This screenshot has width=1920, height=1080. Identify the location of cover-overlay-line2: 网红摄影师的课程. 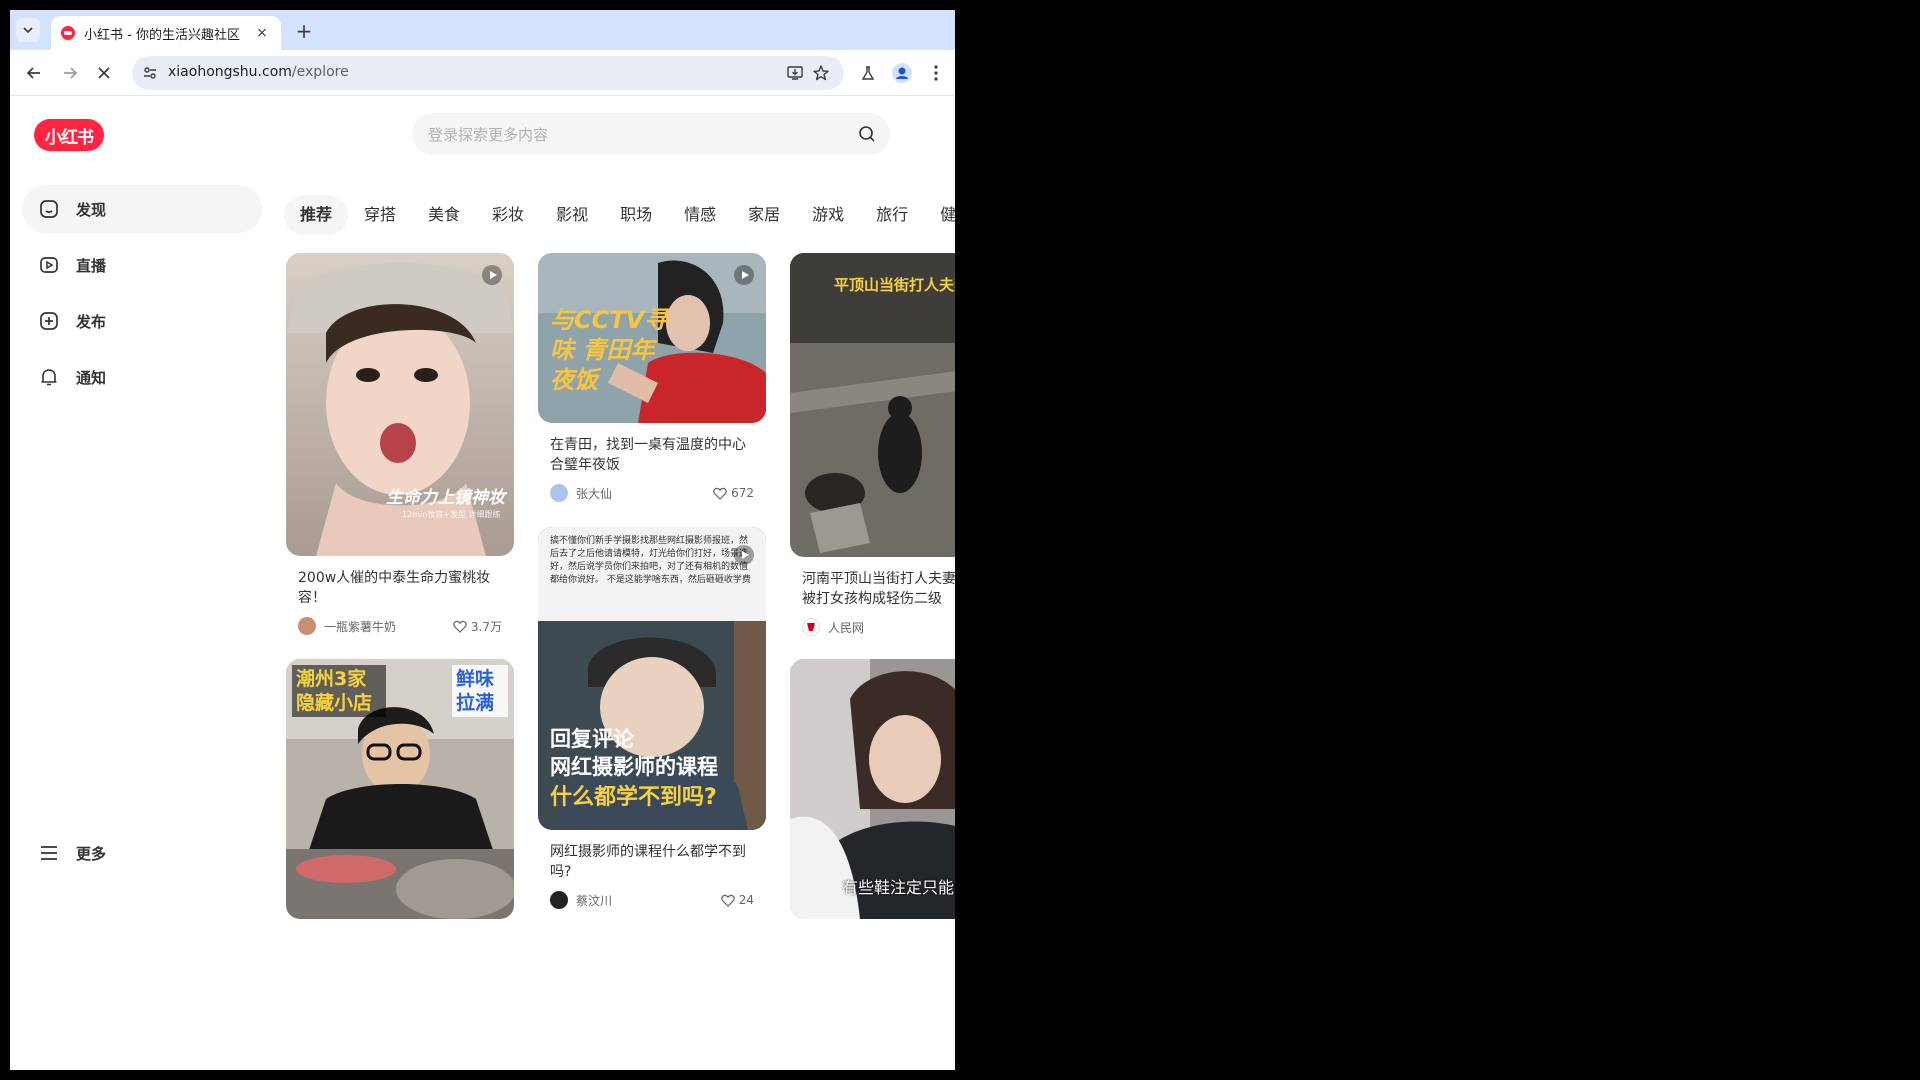
(634, 767).